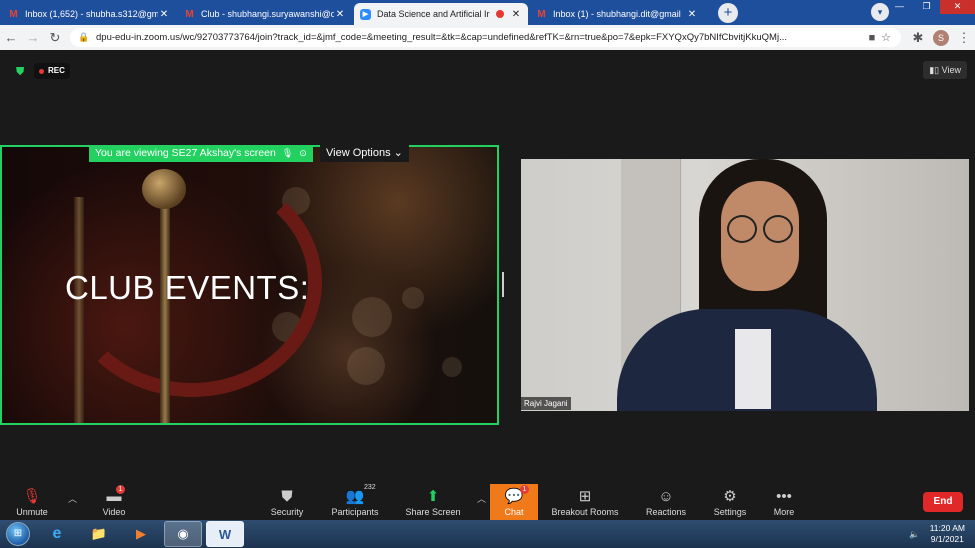 The width and height of the screenshot is (975, 548). I want to click on clock-time: 11:20 AM, so click(947, 528).